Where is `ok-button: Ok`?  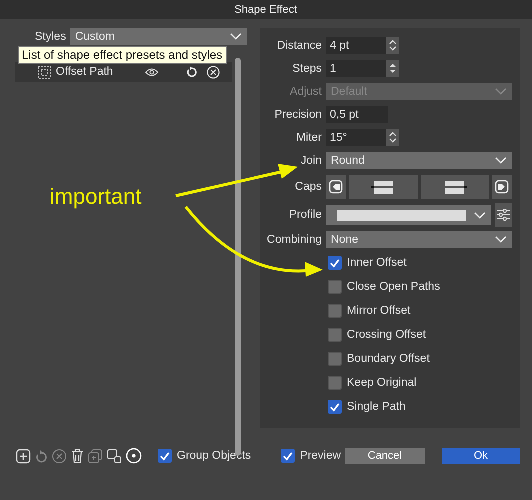
ok-button: Ok is located at coordinates (481, 456).